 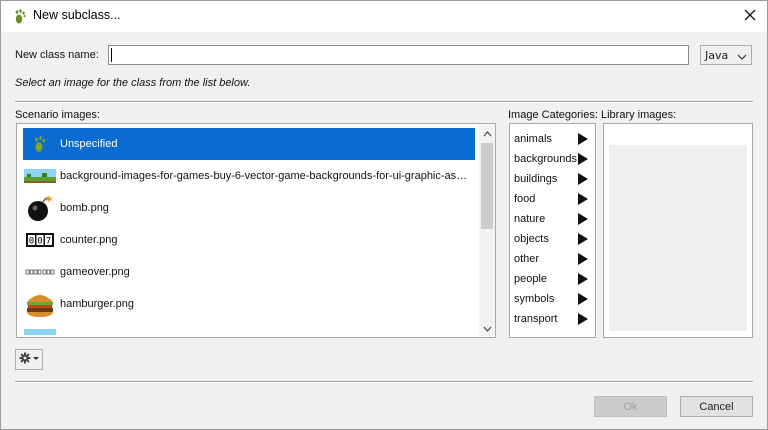 What do you see at coordinates (487, 230) in the screenshot?
I see `scenario-scrollbar` at bounding box center [487, 230].